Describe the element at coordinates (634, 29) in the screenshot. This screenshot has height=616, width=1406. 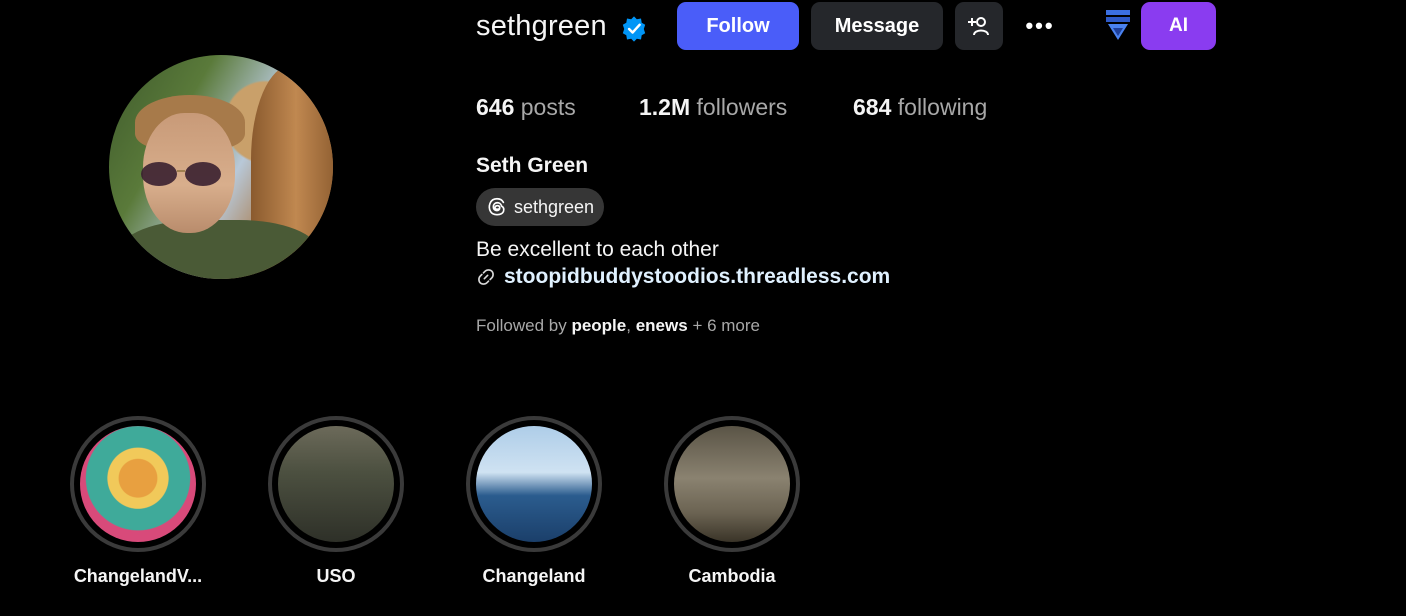
I see `verified-badge-icon` at that location.